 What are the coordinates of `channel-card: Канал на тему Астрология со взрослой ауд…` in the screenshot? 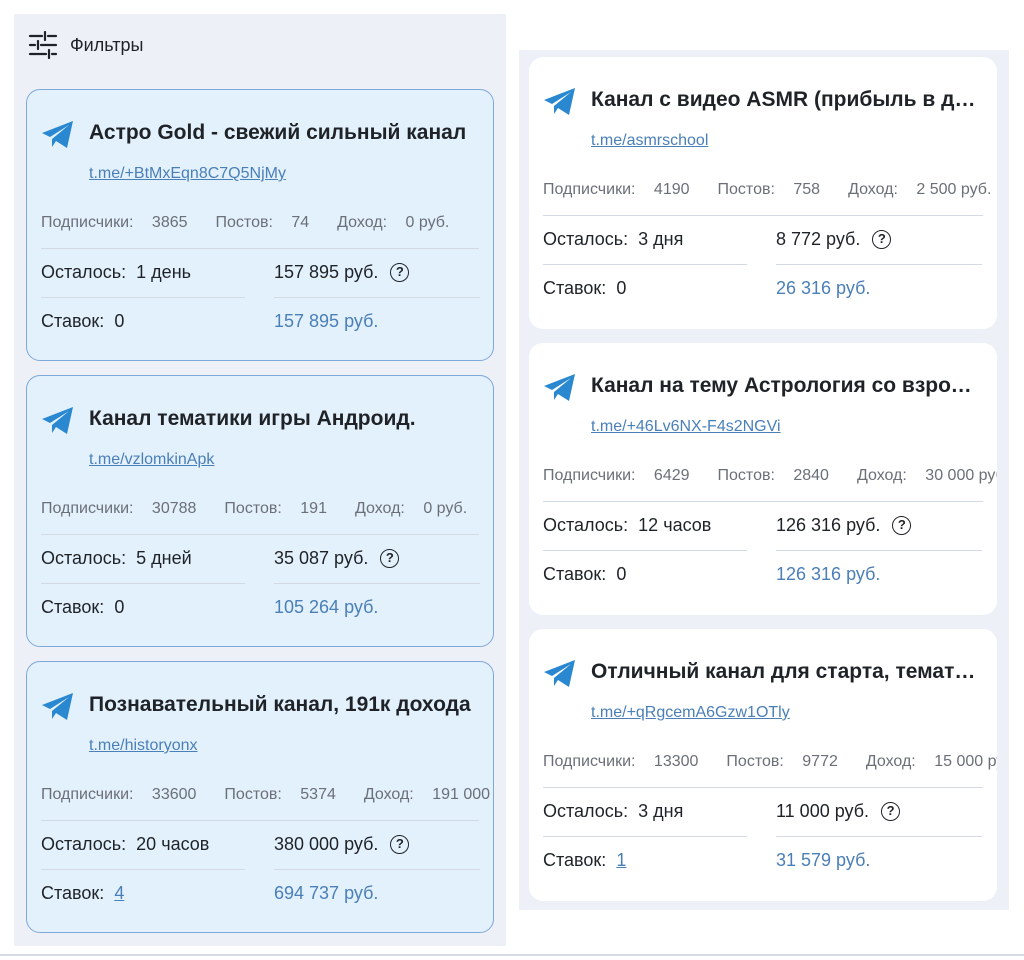 It's located at (763, 479).